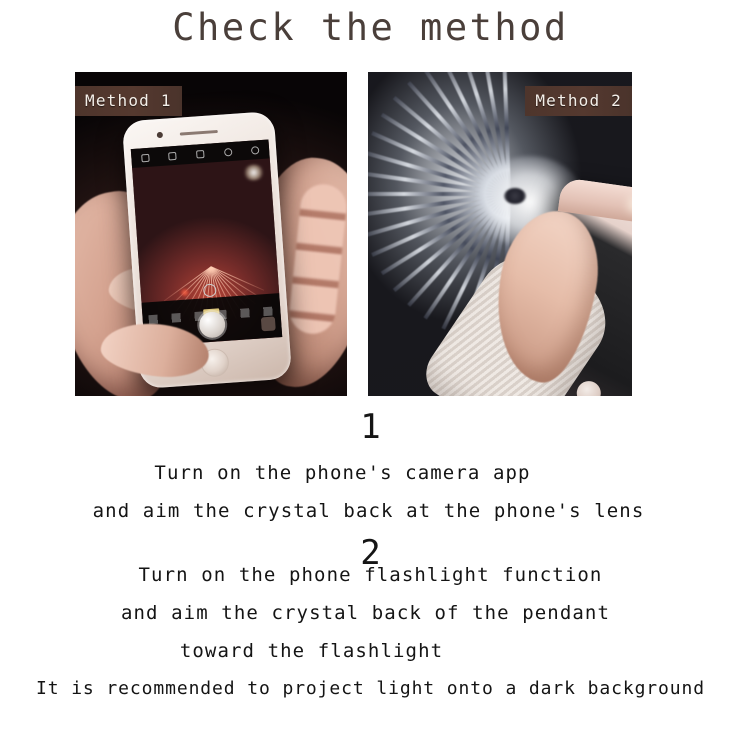  I want to click on step-2-line-3: toward the flashlight, so click(311, 651).